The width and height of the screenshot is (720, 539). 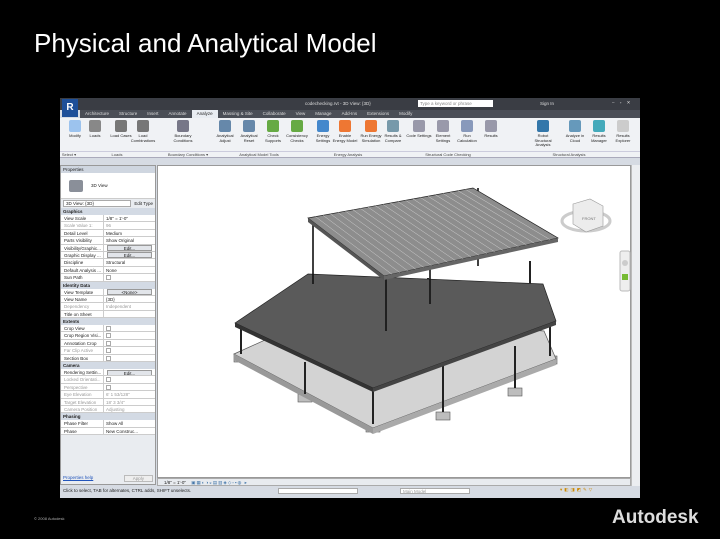 What do you see at coordinates (204, 114) in the screenshot?
I see `tab-analyze: Analyze` at bounding box center [204, 114].